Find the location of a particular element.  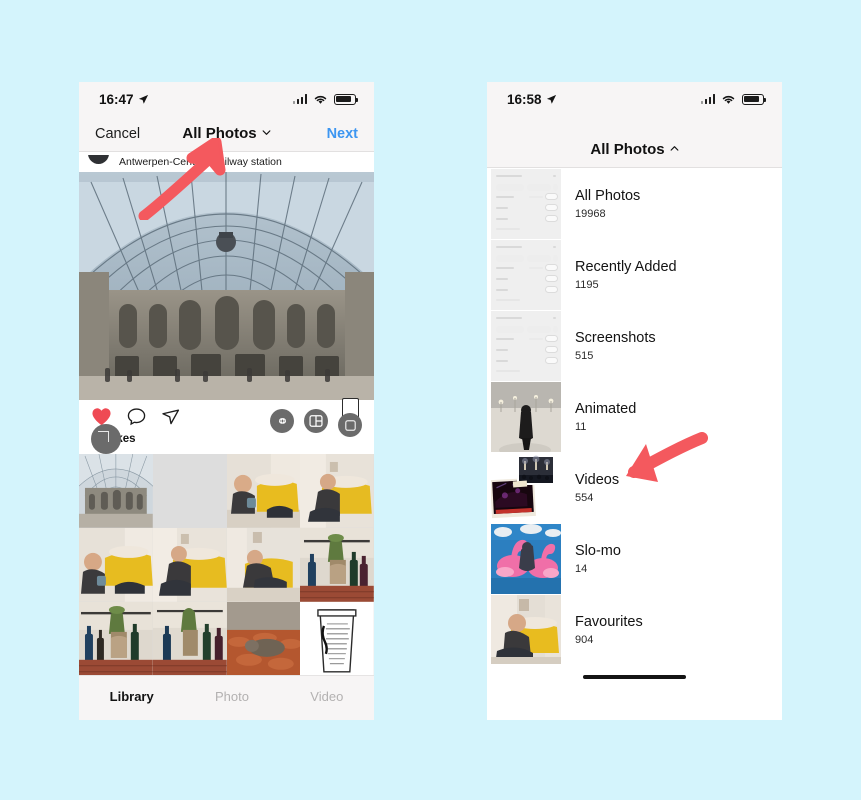

photo-grid is located at coordinates (226, 565).